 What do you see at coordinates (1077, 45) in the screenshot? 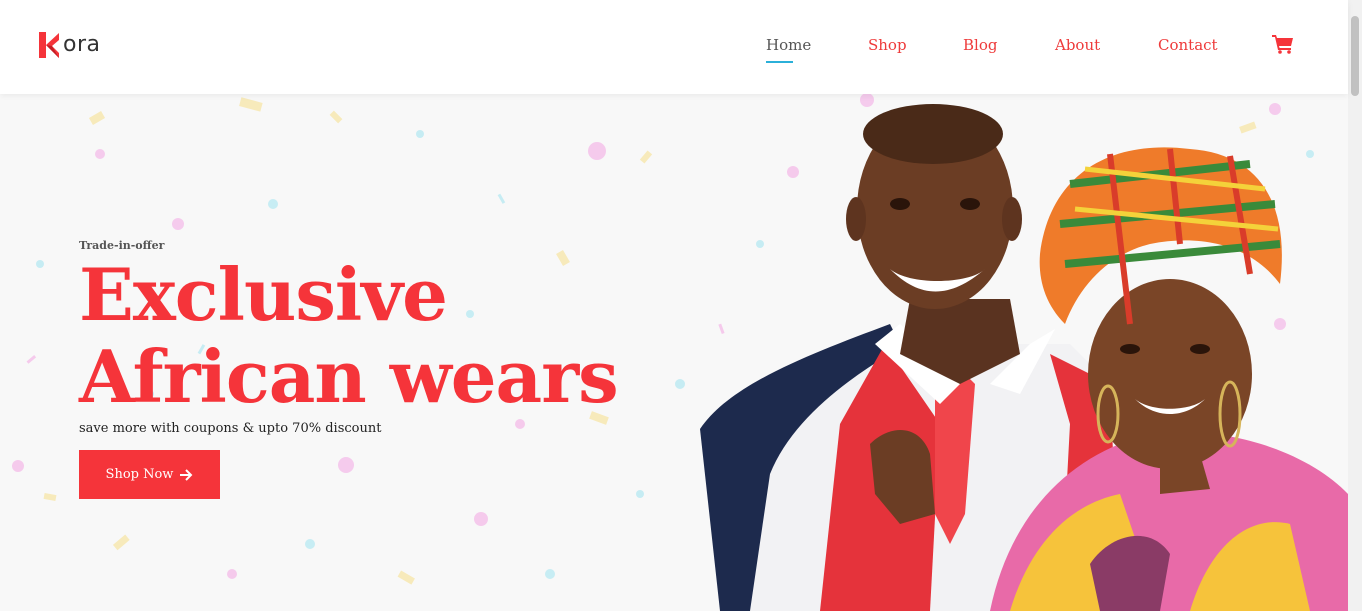
I see `nav-about: About` at bounding box center [1077, 45].